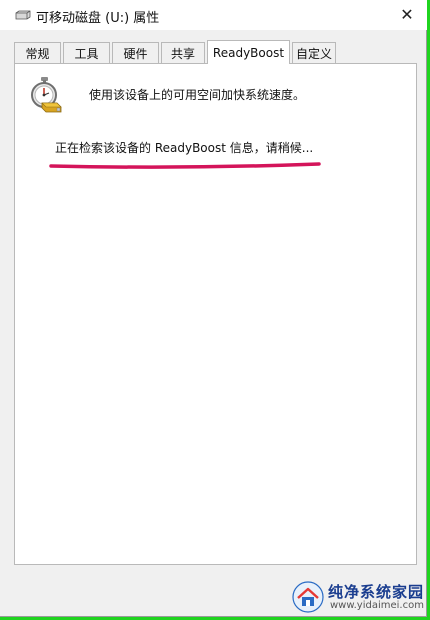 The height and width of the screenshot is (620, 430). What do you see at coordinates (377, 605) in the screenshot?
I see `watermark-url: www.yidaimei.com` at bounding box center [377, 605].